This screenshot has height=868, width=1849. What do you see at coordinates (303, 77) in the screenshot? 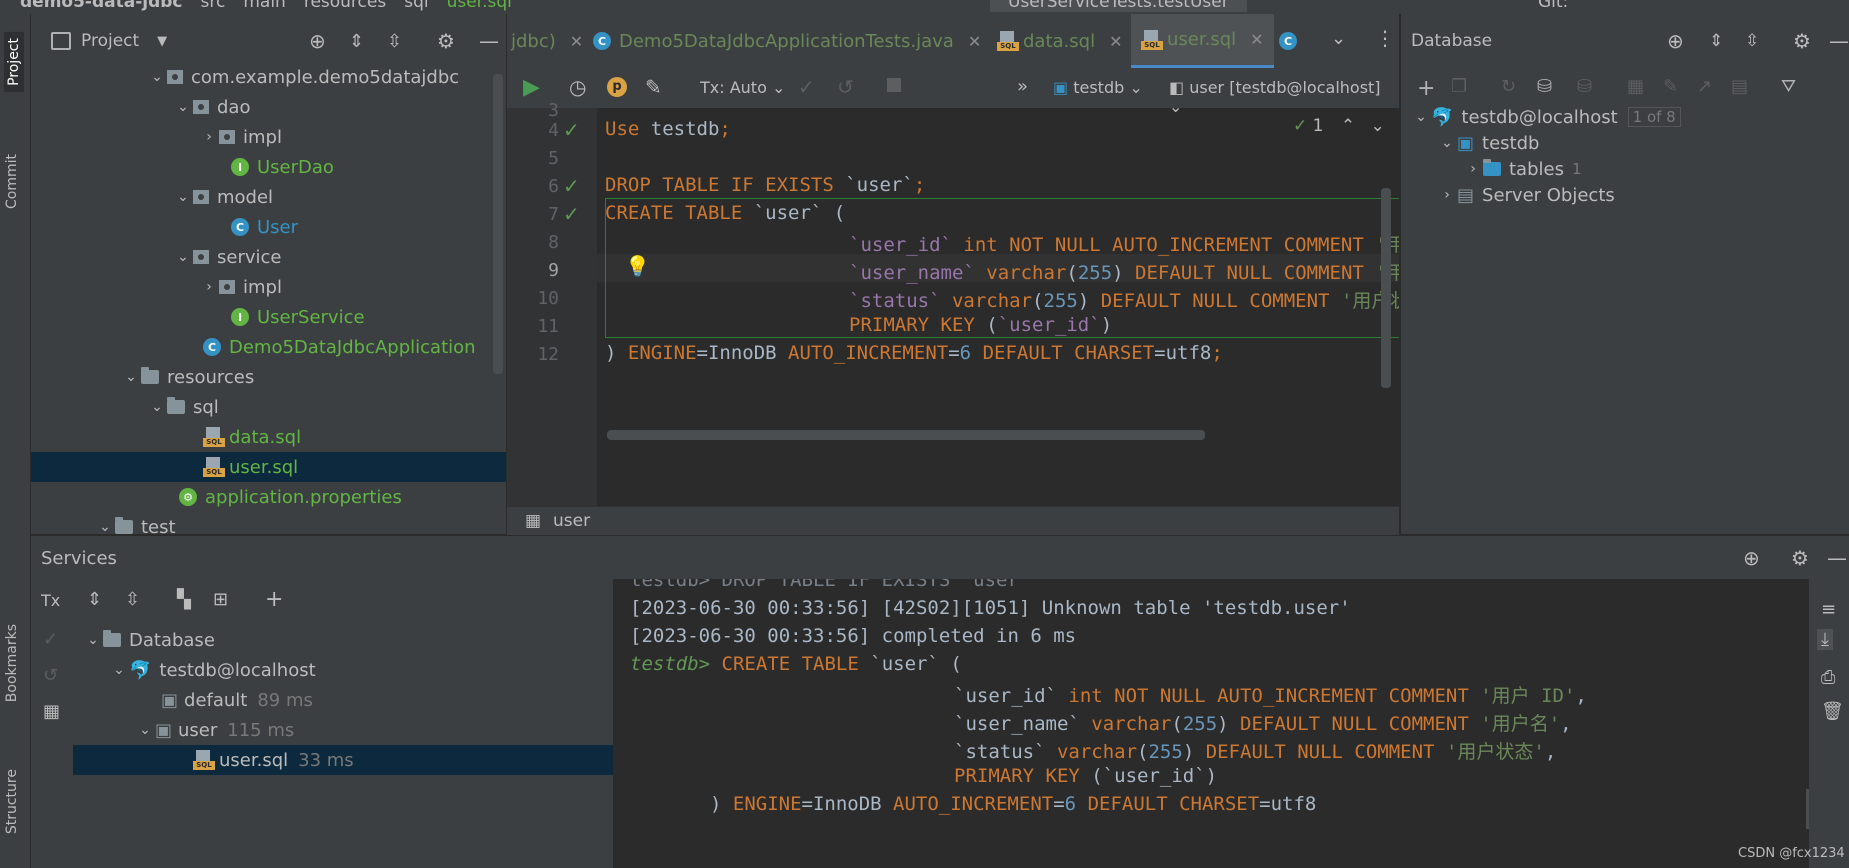
I see `tree-item-package-root: ⌄ com.example.demo5datajdbc` at bounding box center [303, 77].